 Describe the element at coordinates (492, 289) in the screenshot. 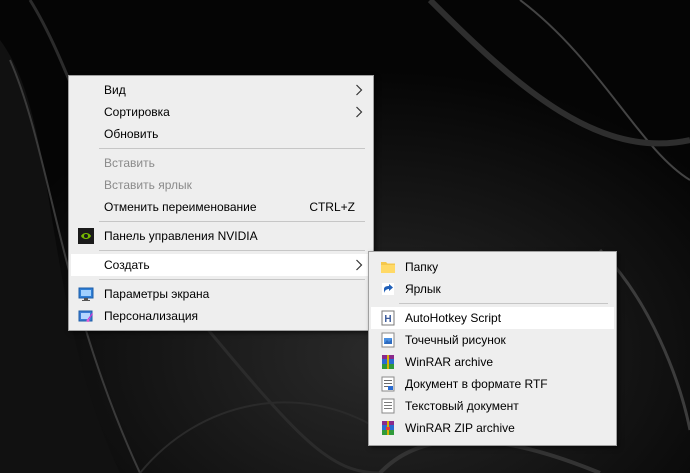

I see `submenu-item-shortcut: Ярлык` at that location.